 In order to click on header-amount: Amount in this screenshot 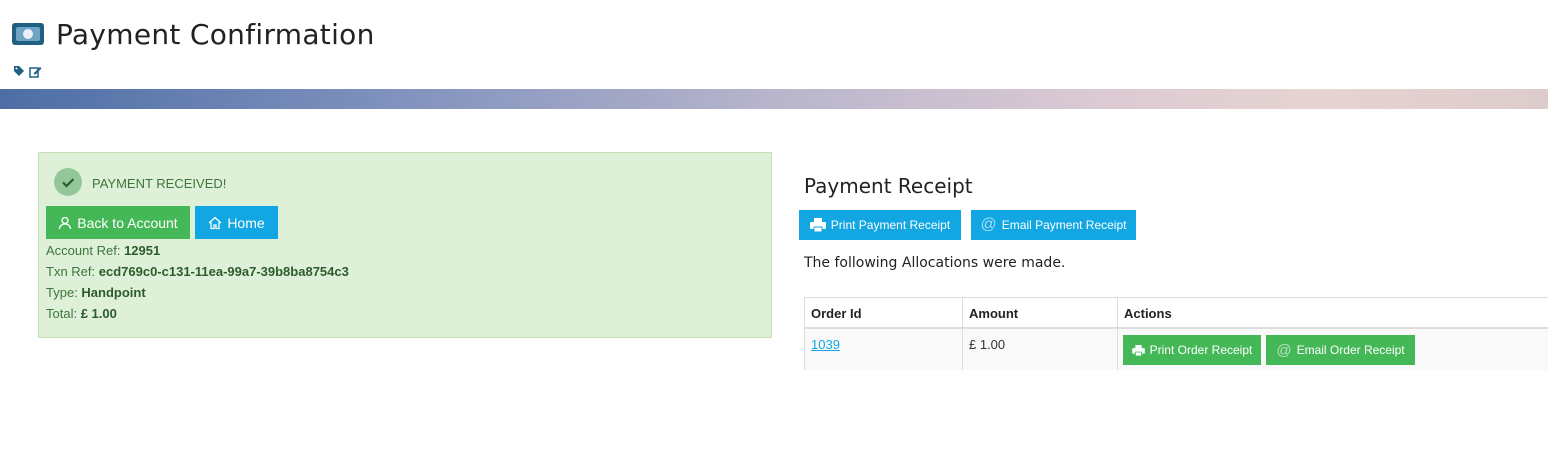, I will do `click(1039, 313)`.